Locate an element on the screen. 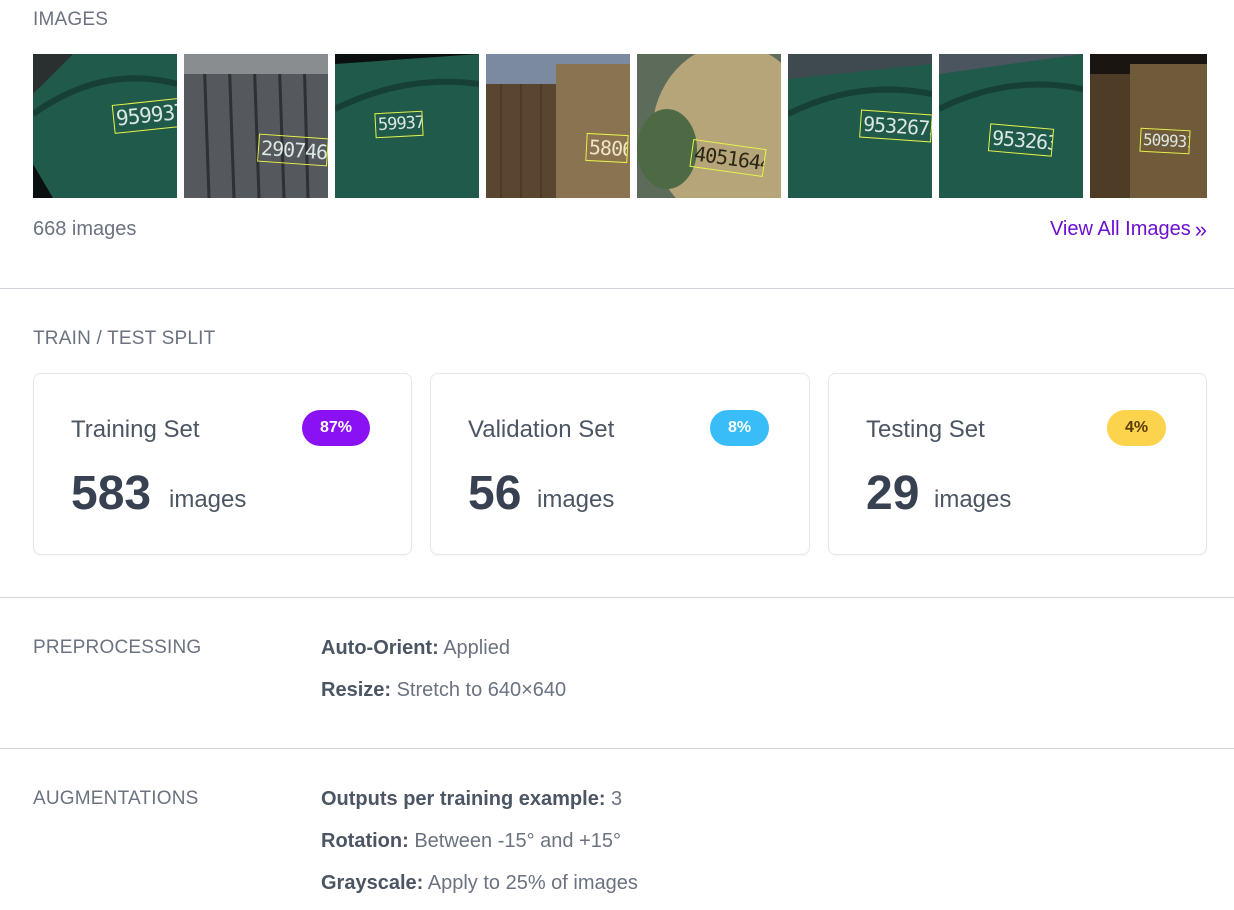 The image size is (1234, 910). view-all-images-label: View All Images is located at coordinates (1120, 229).